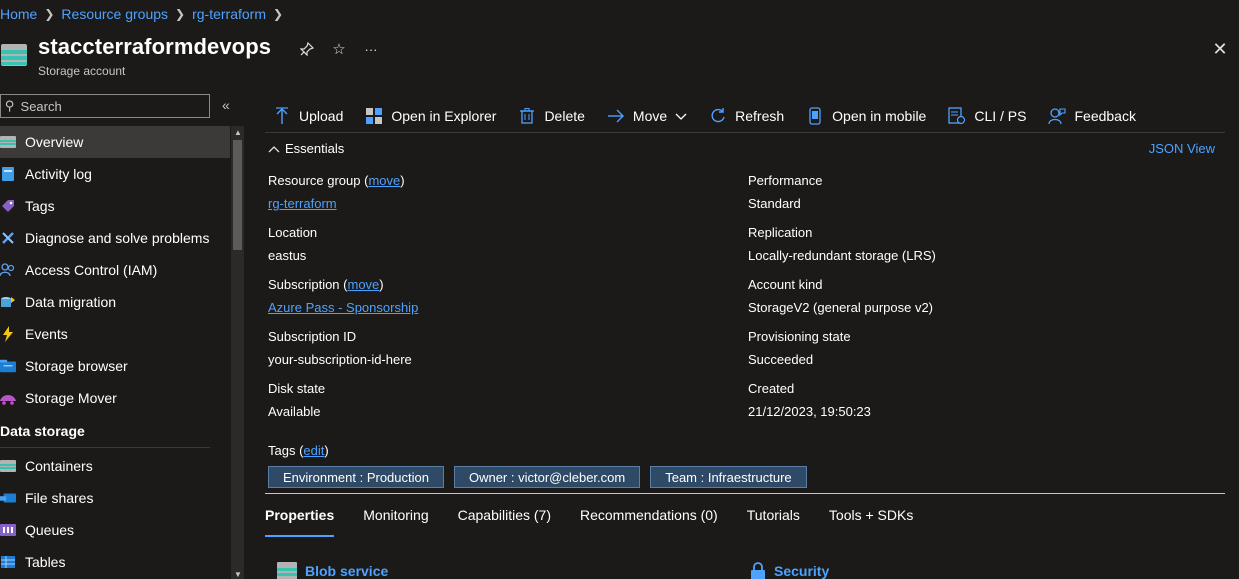 This screenshot has width=1239, height=579. I want to click on prop-label: Performance, so click(785, 180).